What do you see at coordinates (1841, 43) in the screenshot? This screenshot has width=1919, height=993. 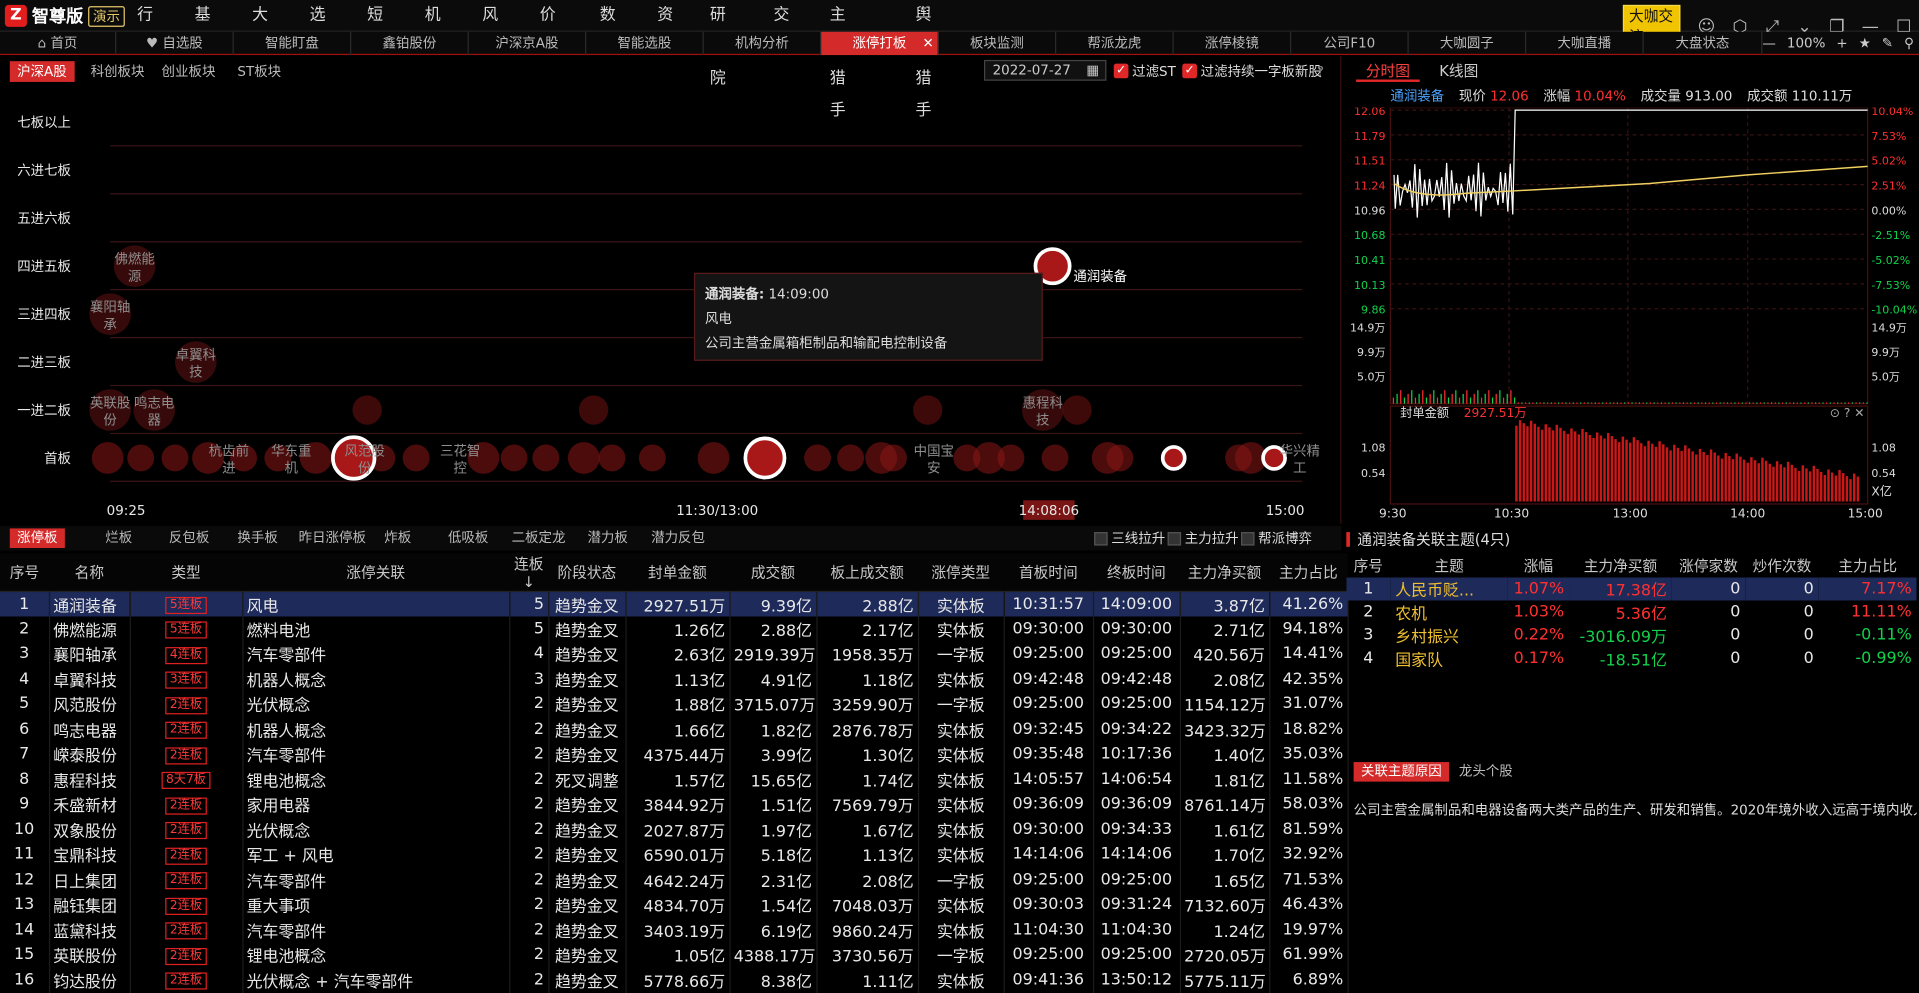 I see `zoom-in-icon: +` at bounding box center [1841, 43].